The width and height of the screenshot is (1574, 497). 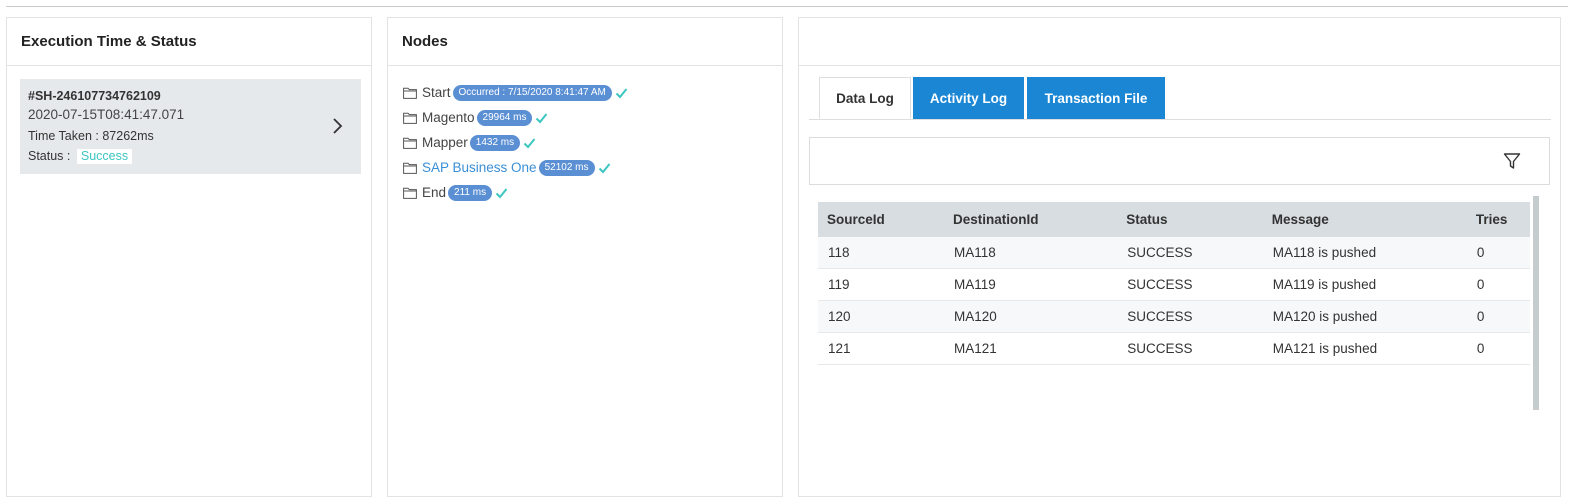 What do you see at coordinates (865, 98) in the screenshot?
I see `tab-data-log: Data Log` at bounding box center [865, 98].